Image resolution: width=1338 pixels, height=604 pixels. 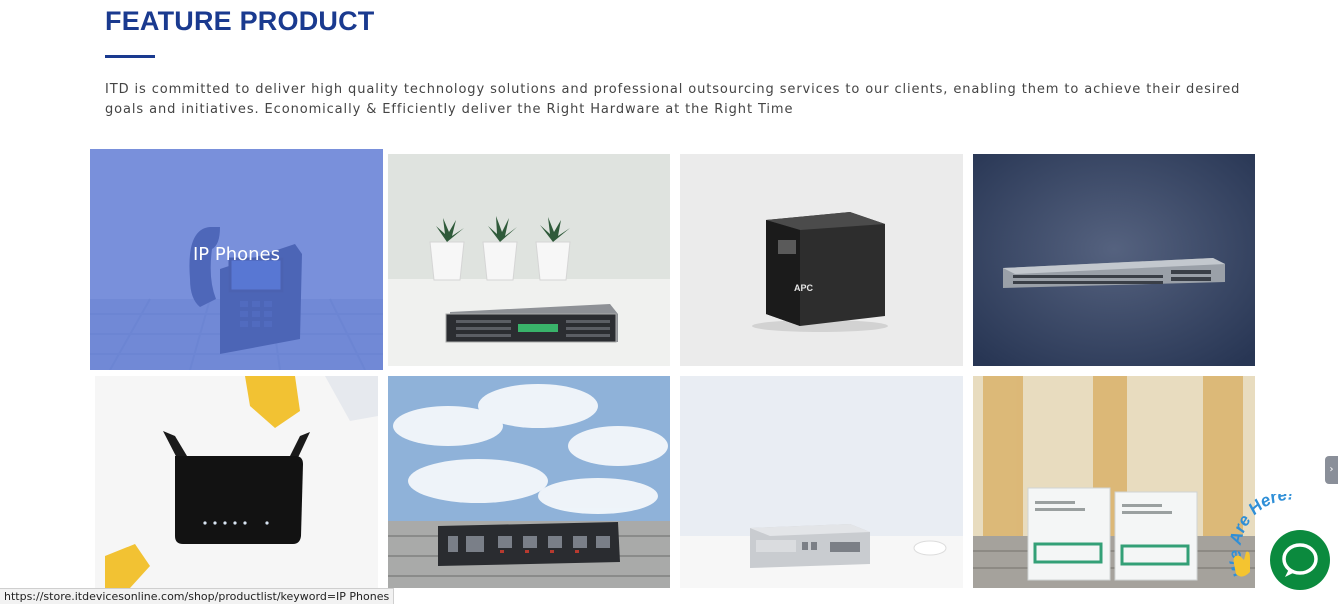 I want to click on firewall-appliance-icon, so click(x=821, y=482).